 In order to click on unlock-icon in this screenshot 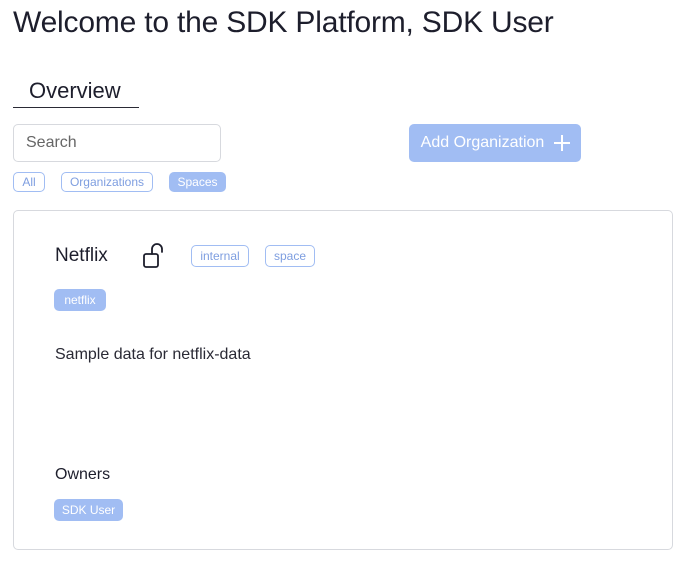, I will do `click(153, 255)`.